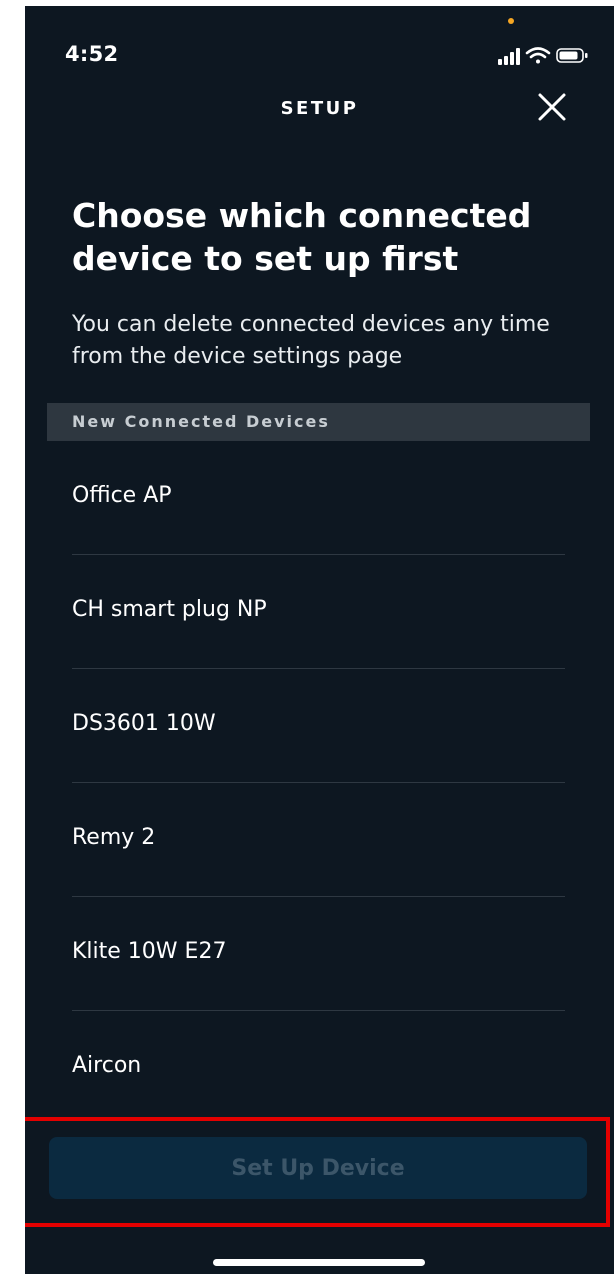 The image size is (615, 1274). I want to click on wifi-icon, so click(538, 55).